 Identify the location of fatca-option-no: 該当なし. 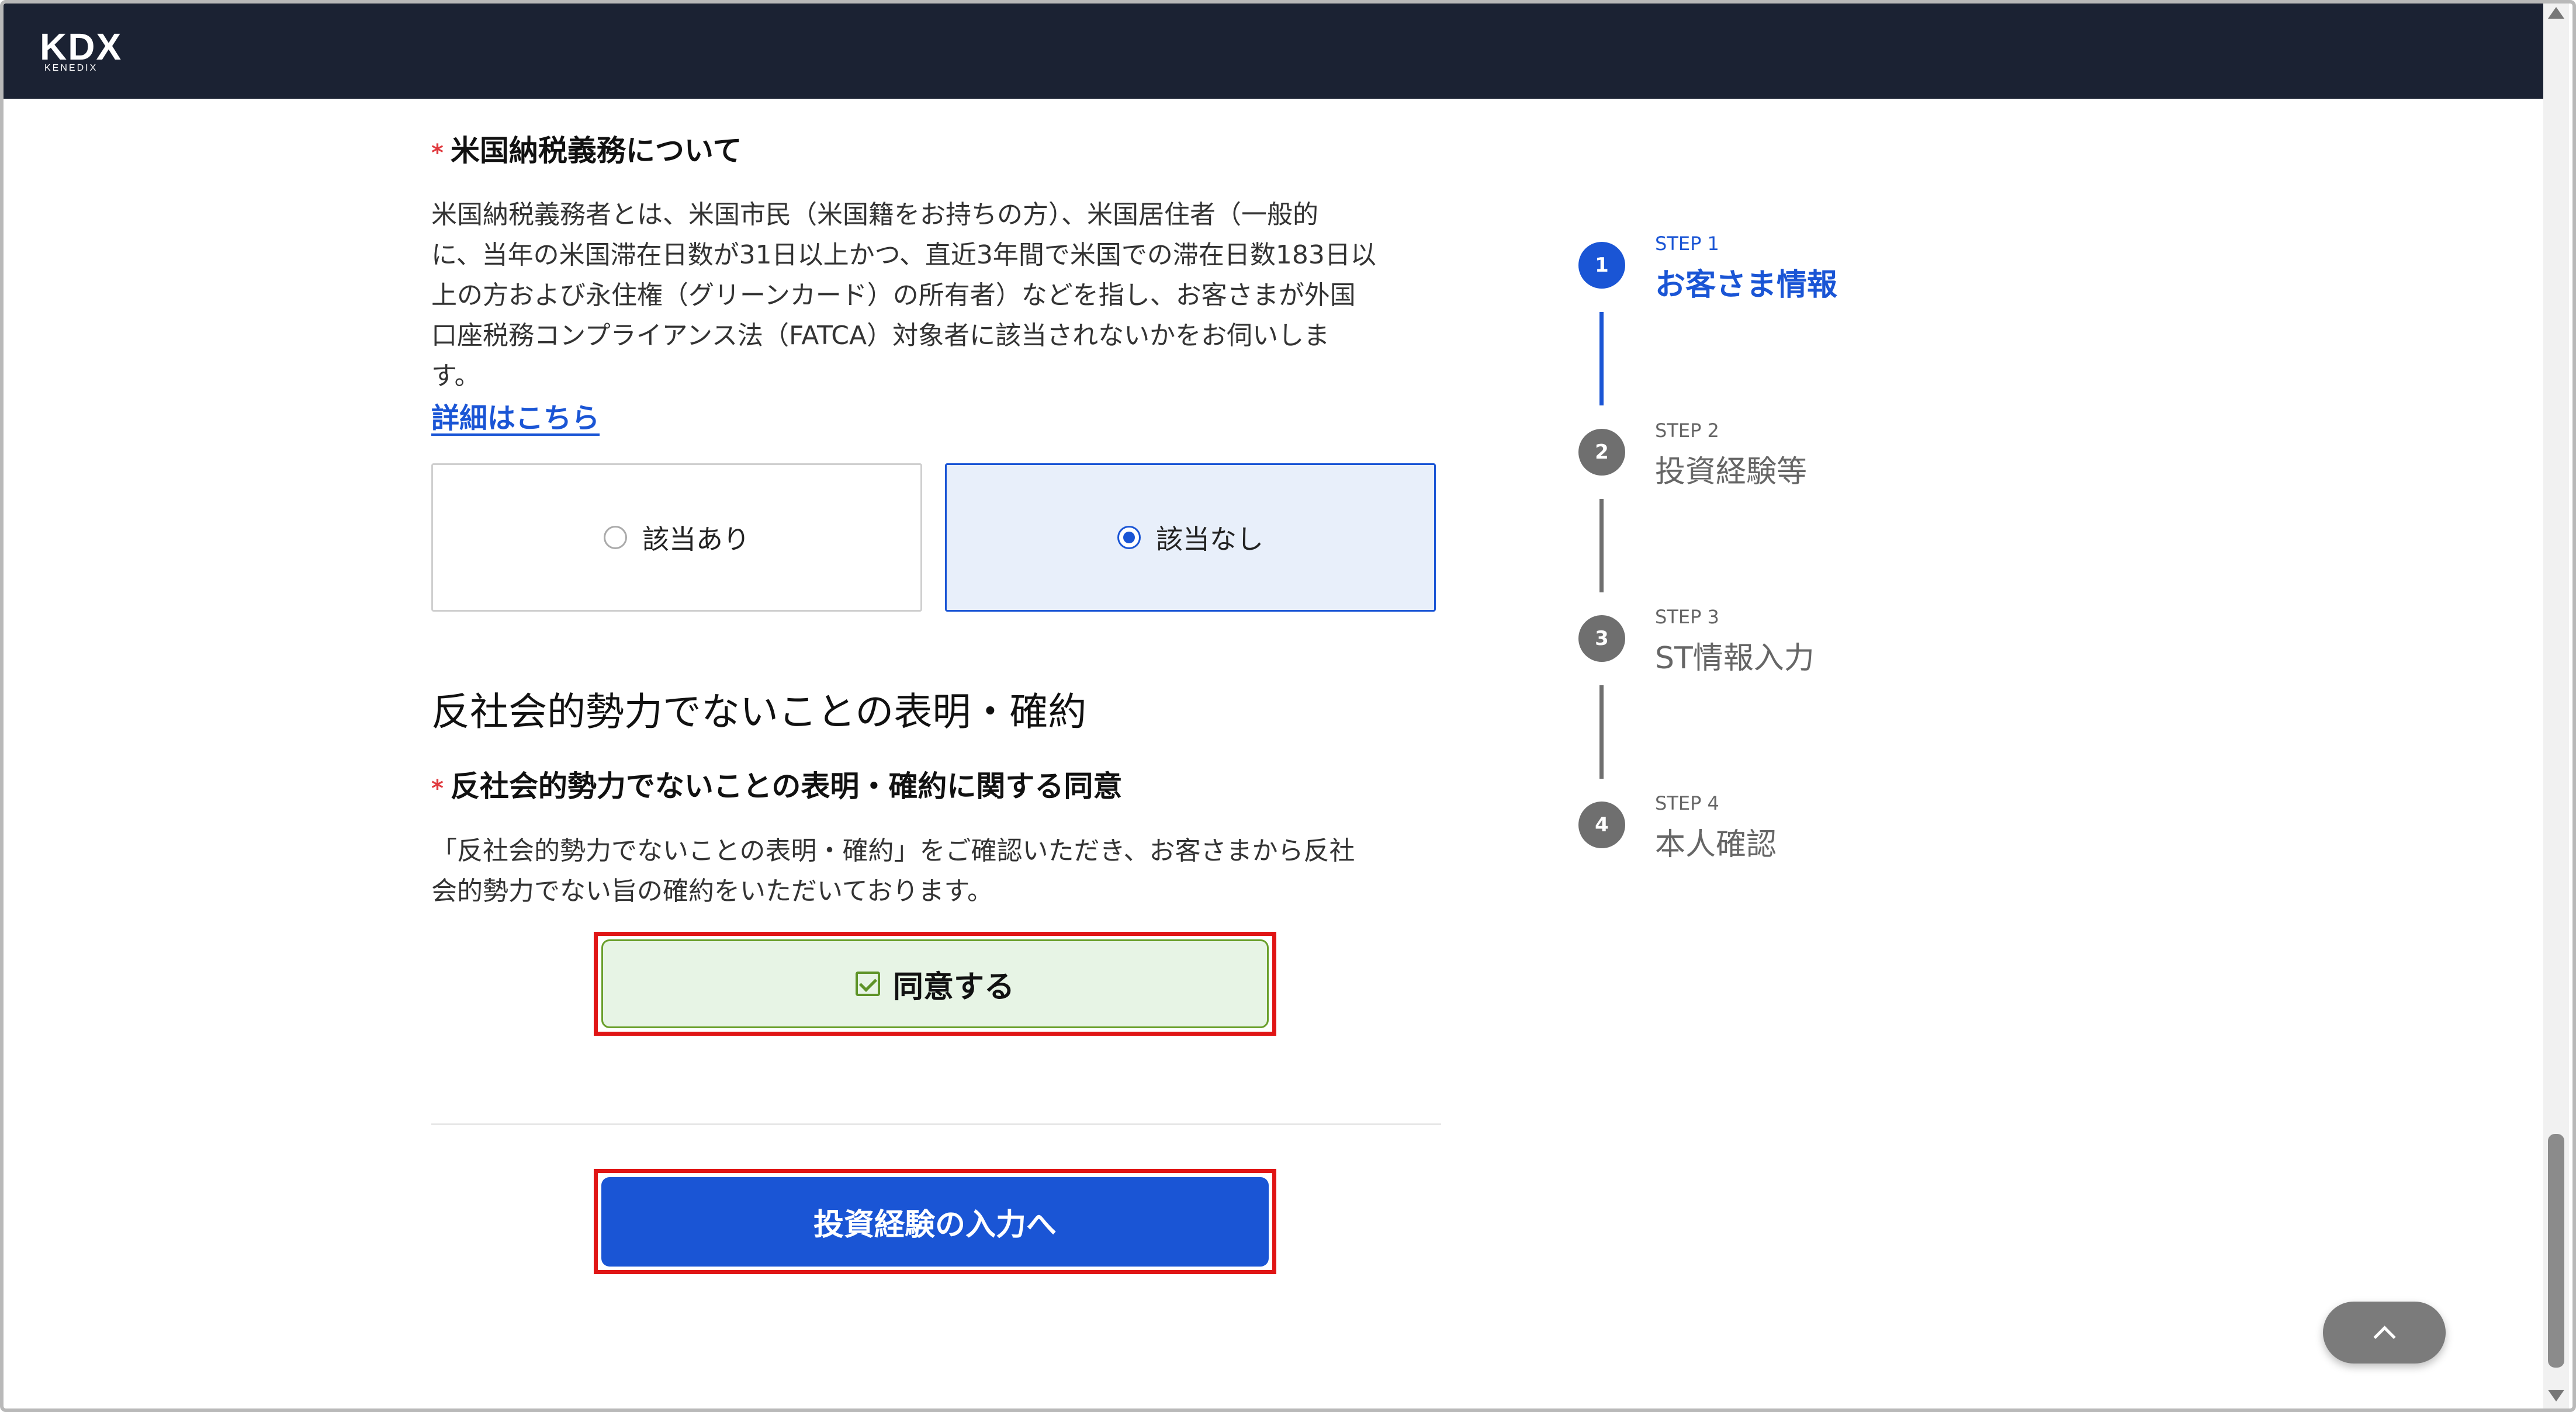
(1191, 537).